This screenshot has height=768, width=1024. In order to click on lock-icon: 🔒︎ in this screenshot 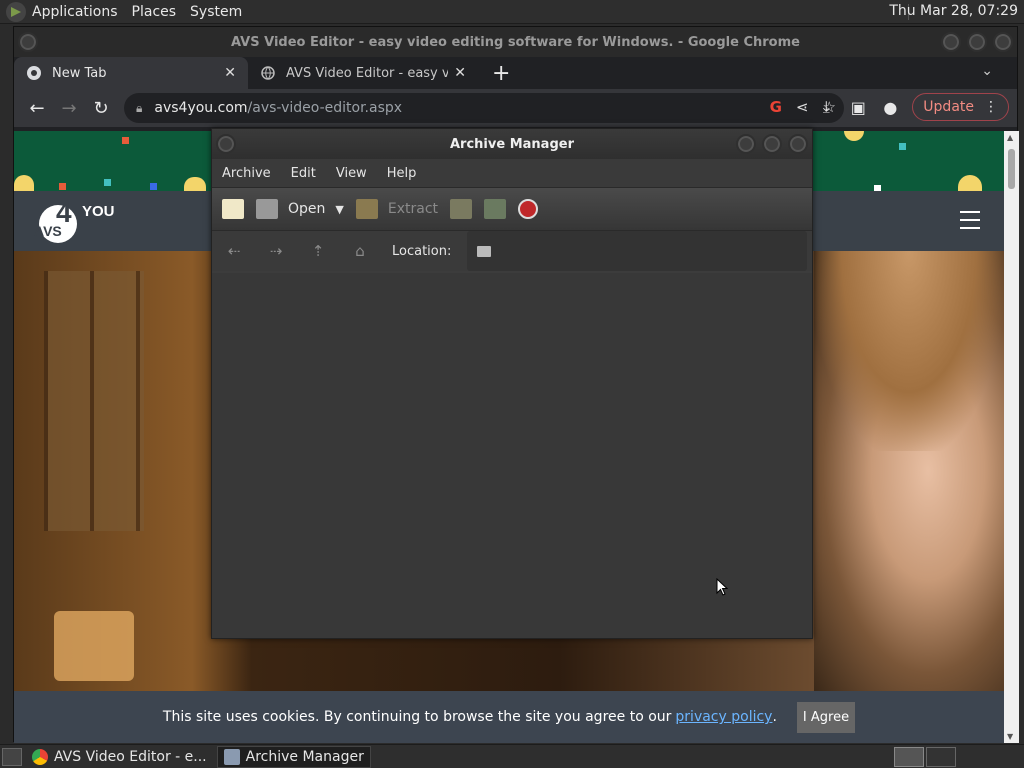, I will do `click(139, 108)`.